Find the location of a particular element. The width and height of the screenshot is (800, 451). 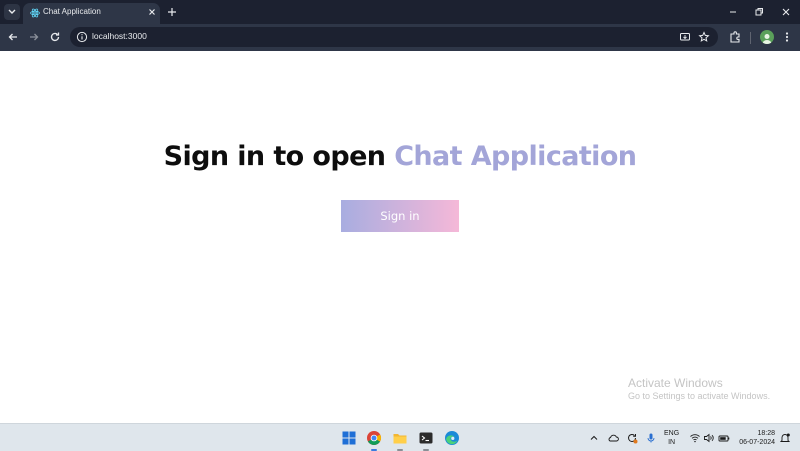

windows-taskbar: ENG IN 18:28 06-07-2024 is located at coordinates (400, 437).